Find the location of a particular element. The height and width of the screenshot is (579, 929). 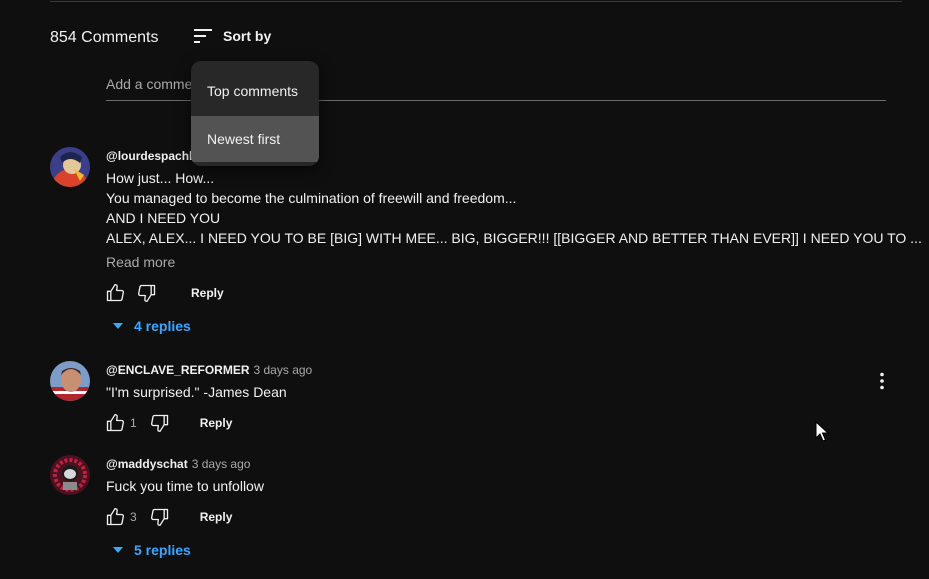

like-count: 1 is located at coordinates (133, 423).